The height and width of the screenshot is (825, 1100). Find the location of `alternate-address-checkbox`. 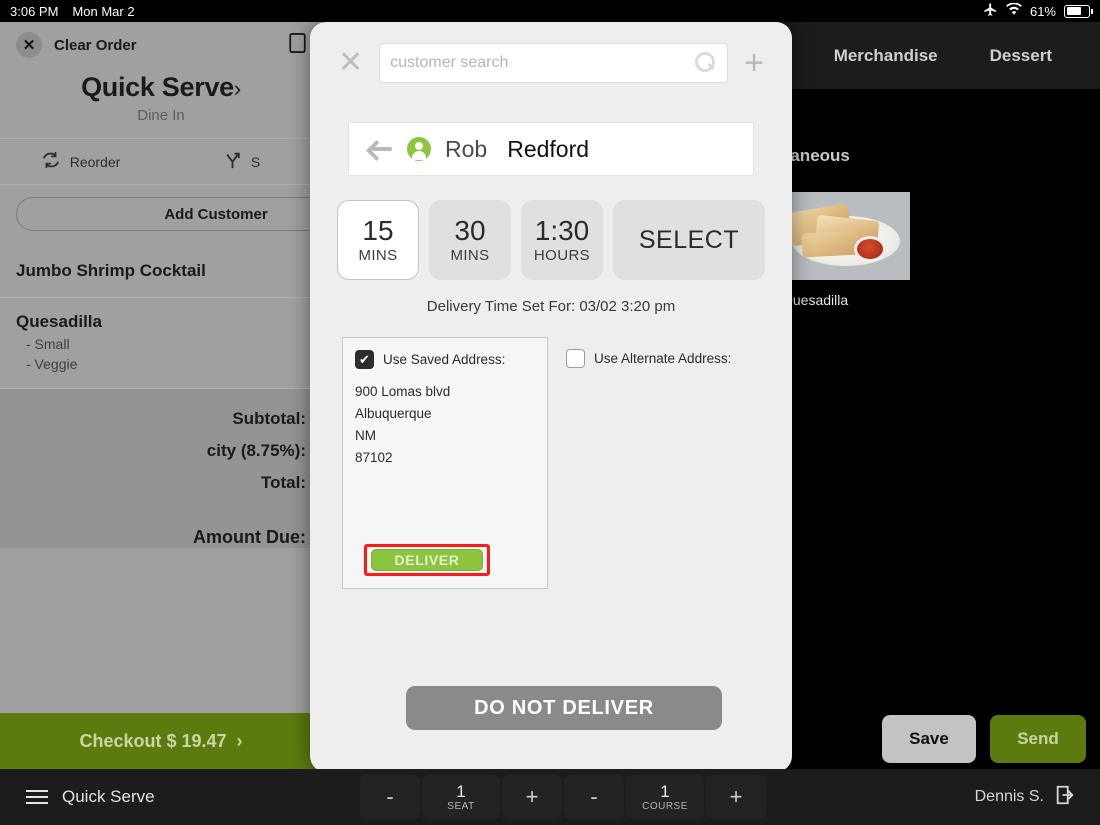

alternate-address-checkbox is located at coordinates (575, 358).